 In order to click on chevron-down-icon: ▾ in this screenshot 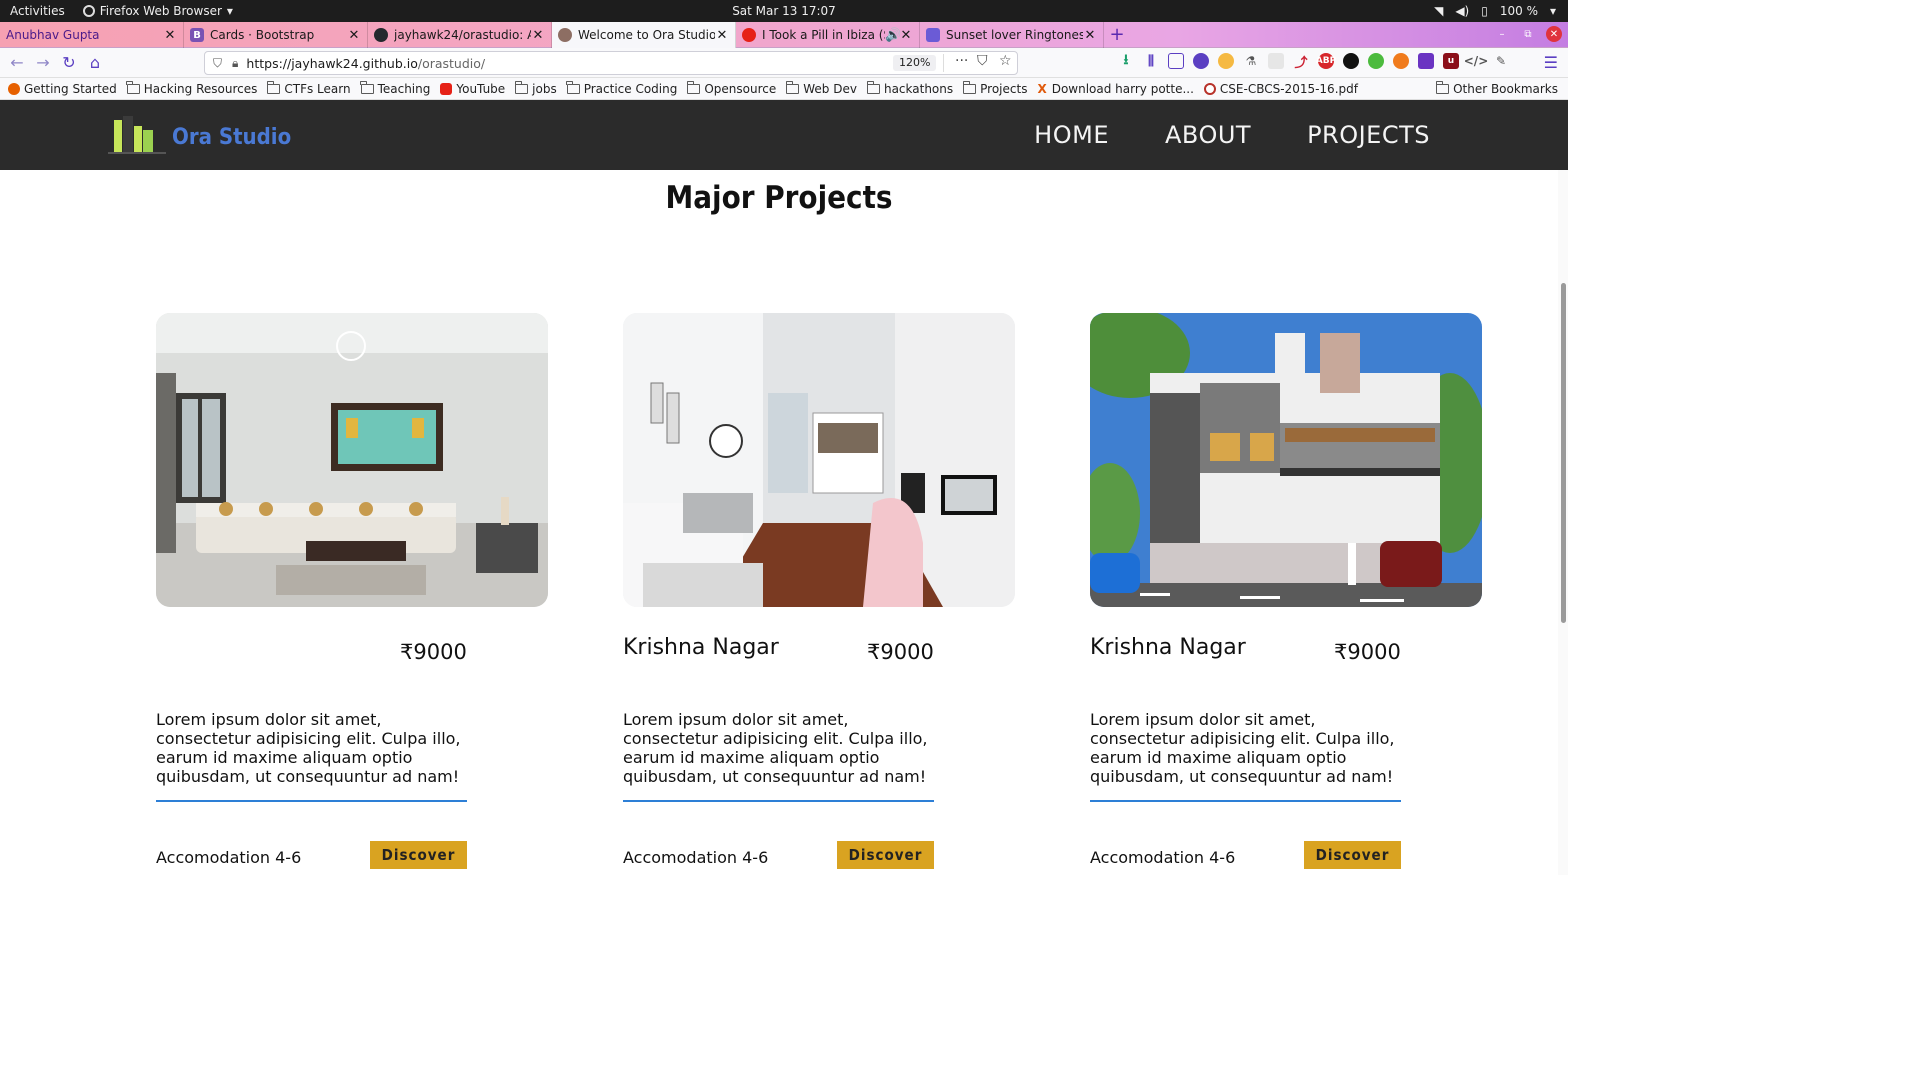, I will do `click(1552, 11)`.